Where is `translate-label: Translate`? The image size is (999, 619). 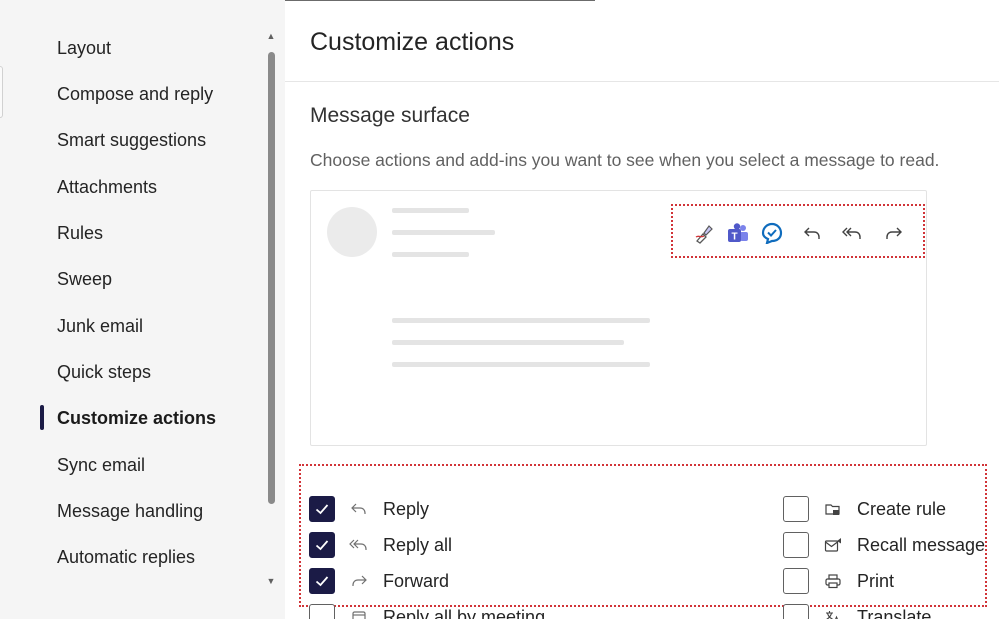 translate-label: Translate is located at coordinates (894, 612).